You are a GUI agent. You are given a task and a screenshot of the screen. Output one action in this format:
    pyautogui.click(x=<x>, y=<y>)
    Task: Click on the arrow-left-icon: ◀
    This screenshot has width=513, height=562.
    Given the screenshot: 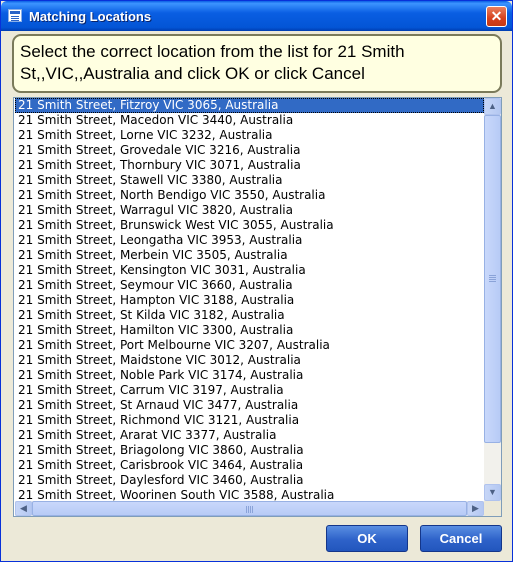 What is the action you would take?
    pyautogui.click(x=23, y=508)
    